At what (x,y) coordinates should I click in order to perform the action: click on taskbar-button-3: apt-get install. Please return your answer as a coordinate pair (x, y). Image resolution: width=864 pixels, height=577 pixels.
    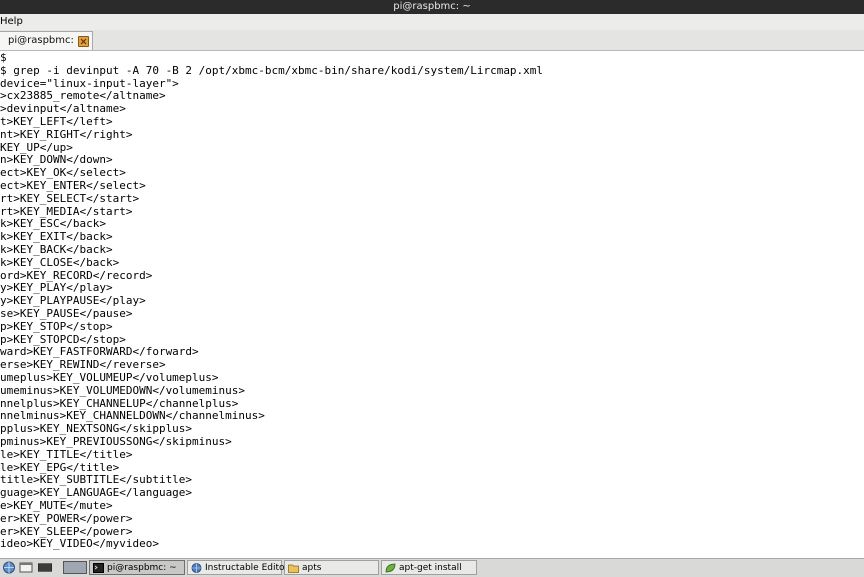
    Looking at the image, I should click on (429, 567).